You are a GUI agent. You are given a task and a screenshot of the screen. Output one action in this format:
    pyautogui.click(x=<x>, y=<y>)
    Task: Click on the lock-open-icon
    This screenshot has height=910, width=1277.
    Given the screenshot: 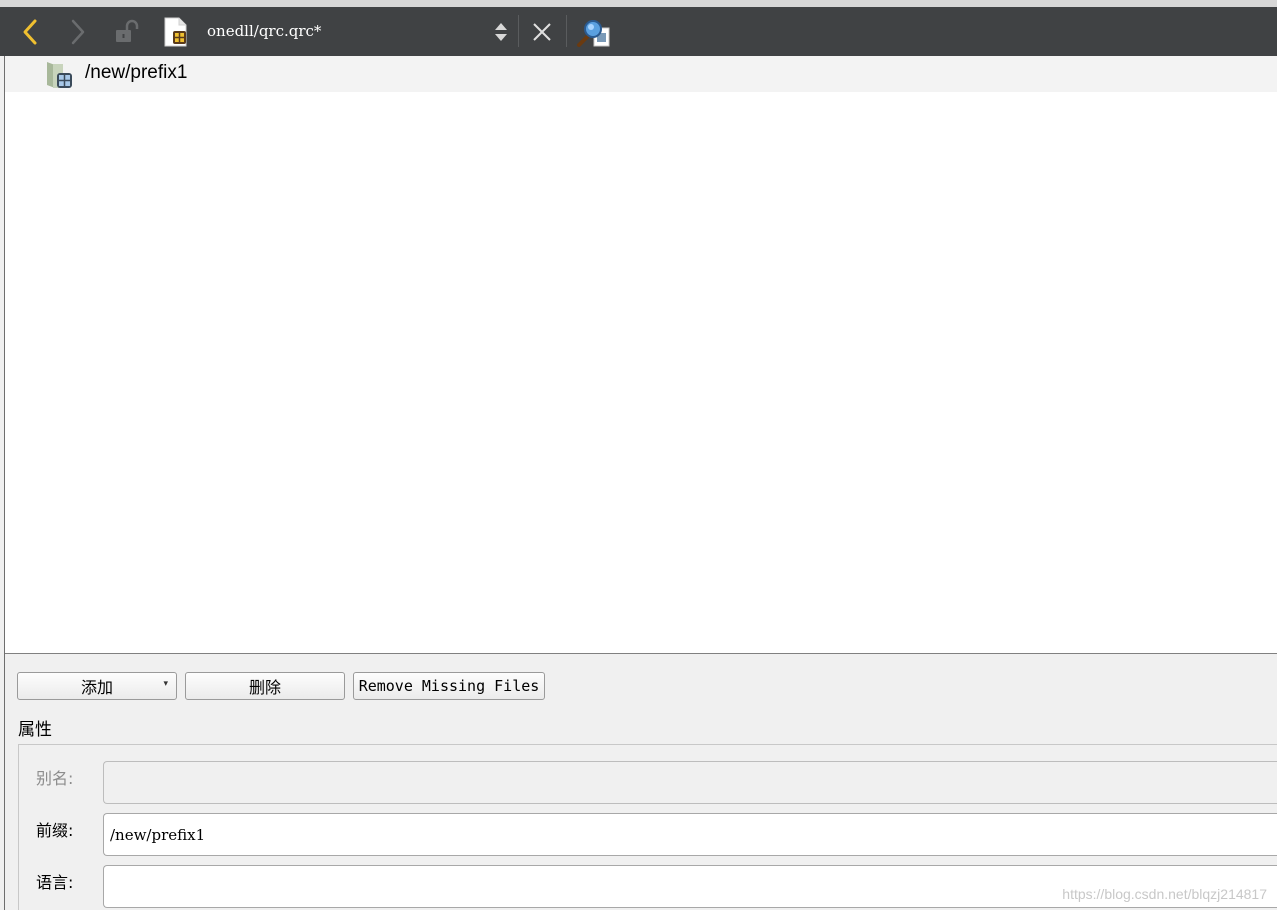 What is the action you would take?
    pyautogui.click(x=127, y=30)
    